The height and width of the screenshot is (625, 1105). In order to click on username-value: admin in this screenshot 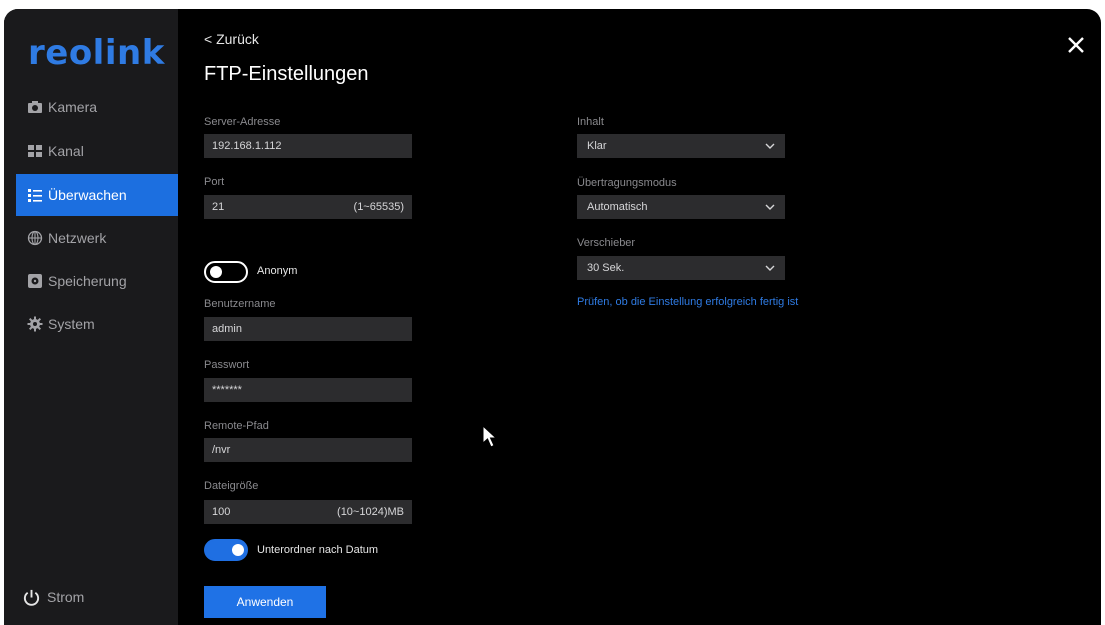, I will do `click(227, 329)`.